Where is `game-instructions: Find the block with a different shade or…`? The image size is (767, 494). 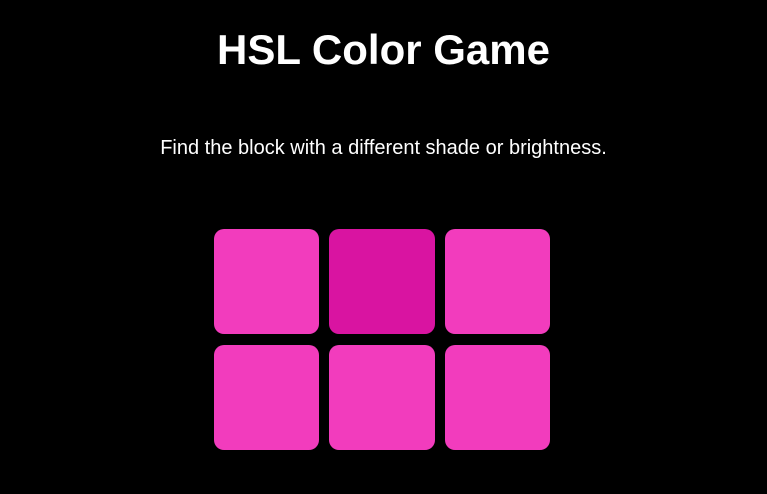 game-instructions: Find the block with a different shade or… is located at coordinates (383, 148).